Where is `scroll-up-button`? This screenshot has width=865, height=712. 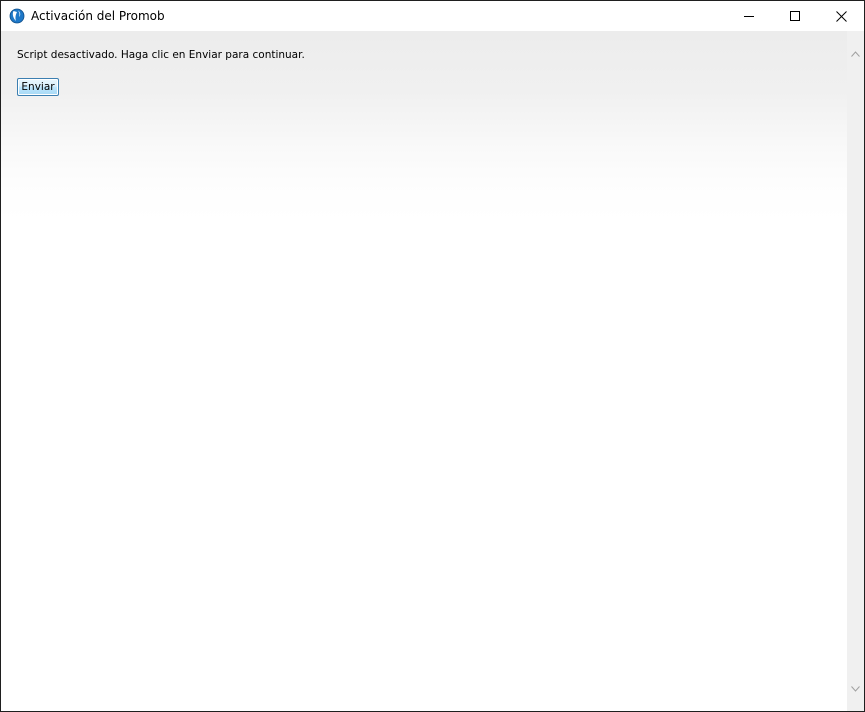
scroll-up-button is located at coordinates (855, 53).